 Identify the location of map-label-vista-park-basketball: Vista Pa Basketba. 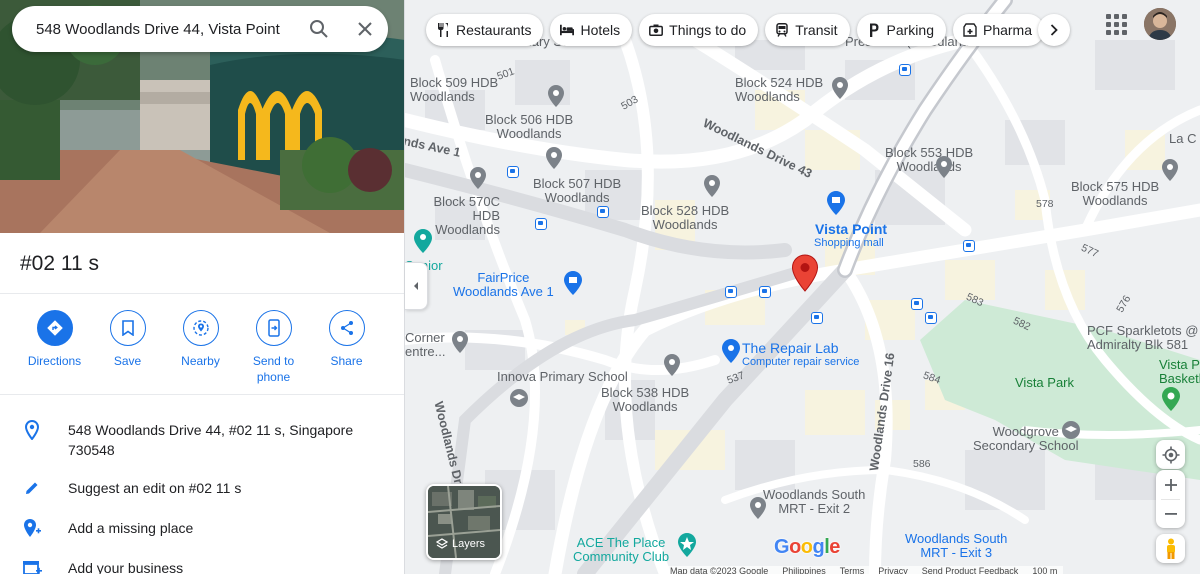
(1179, 372).